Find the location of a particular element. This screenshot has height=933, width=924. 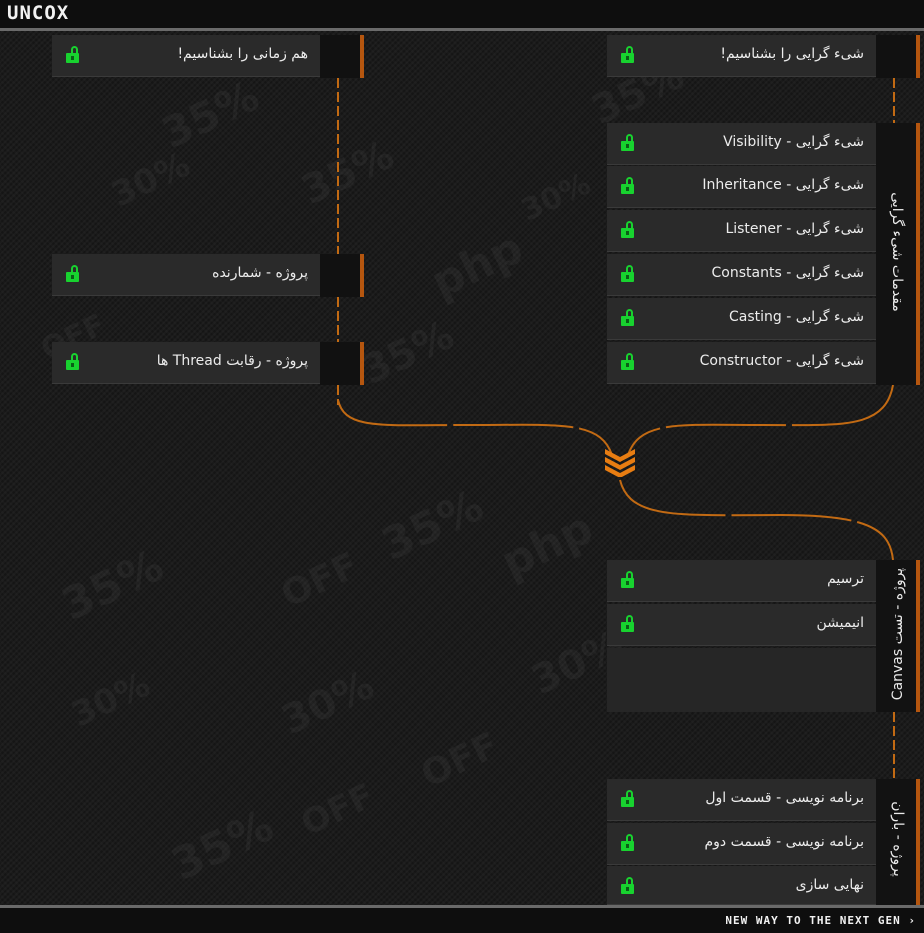

lesson-item: شیء گرایی - Constructor is located at coordinates (741, 363).